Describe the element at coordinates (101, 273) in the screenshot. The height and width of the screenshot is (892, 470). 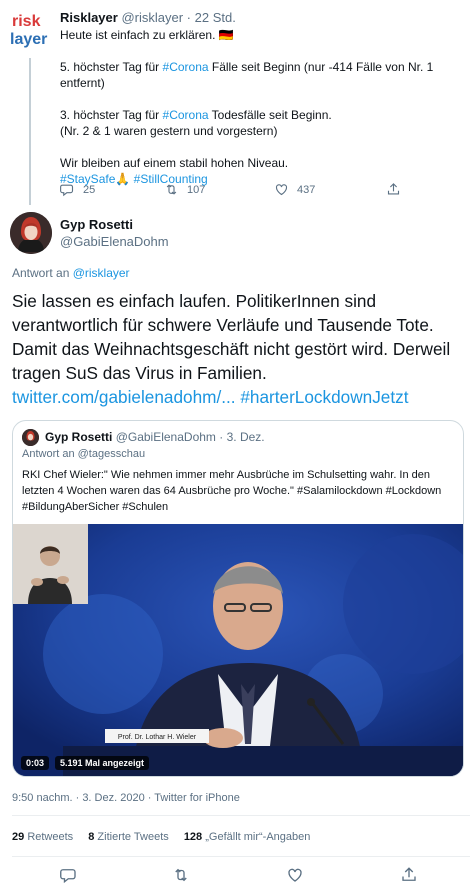
I see `reply-to-handle: @risklayer` at that location.